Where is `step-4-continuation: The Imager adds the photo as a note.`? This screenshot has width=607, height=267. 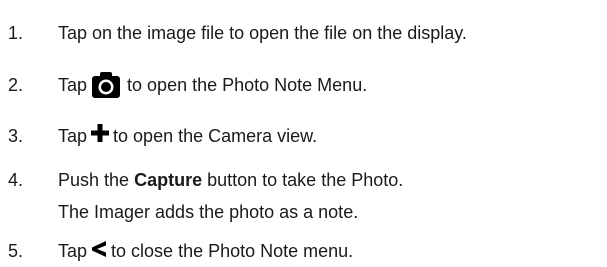 step-4-continuation: The Imager adds the photo as a note. is located at coordinates (208, 212).